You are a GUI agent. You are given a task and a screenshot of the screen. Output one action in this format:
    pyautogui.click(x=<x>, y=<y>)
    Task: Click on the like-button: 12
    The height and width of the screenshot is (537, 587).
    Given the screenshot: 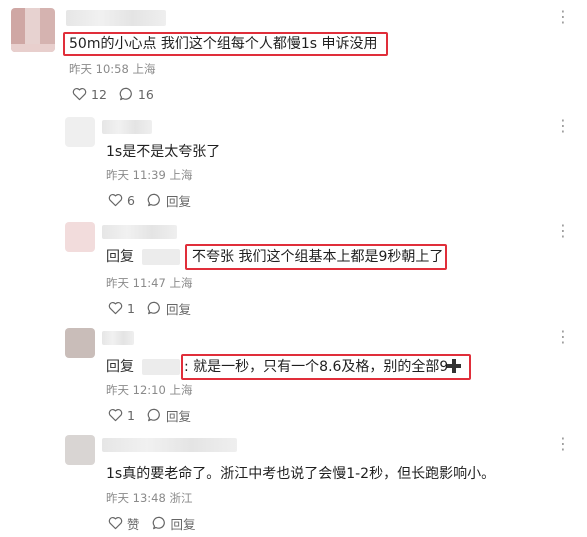 What is the action you would take?
    pyautogui.click(x=89, y=94)
    